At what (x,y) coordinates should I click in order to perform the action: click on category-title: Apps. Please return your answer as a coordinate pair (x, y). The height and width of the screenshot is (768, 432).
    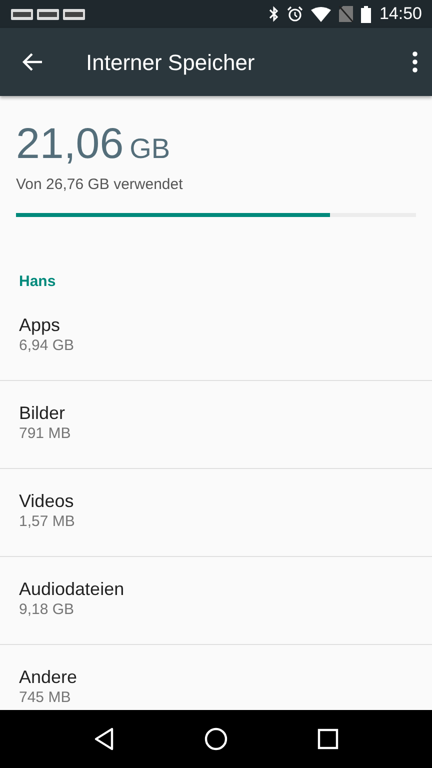
    Looking at the image, I should click on (40, 325).